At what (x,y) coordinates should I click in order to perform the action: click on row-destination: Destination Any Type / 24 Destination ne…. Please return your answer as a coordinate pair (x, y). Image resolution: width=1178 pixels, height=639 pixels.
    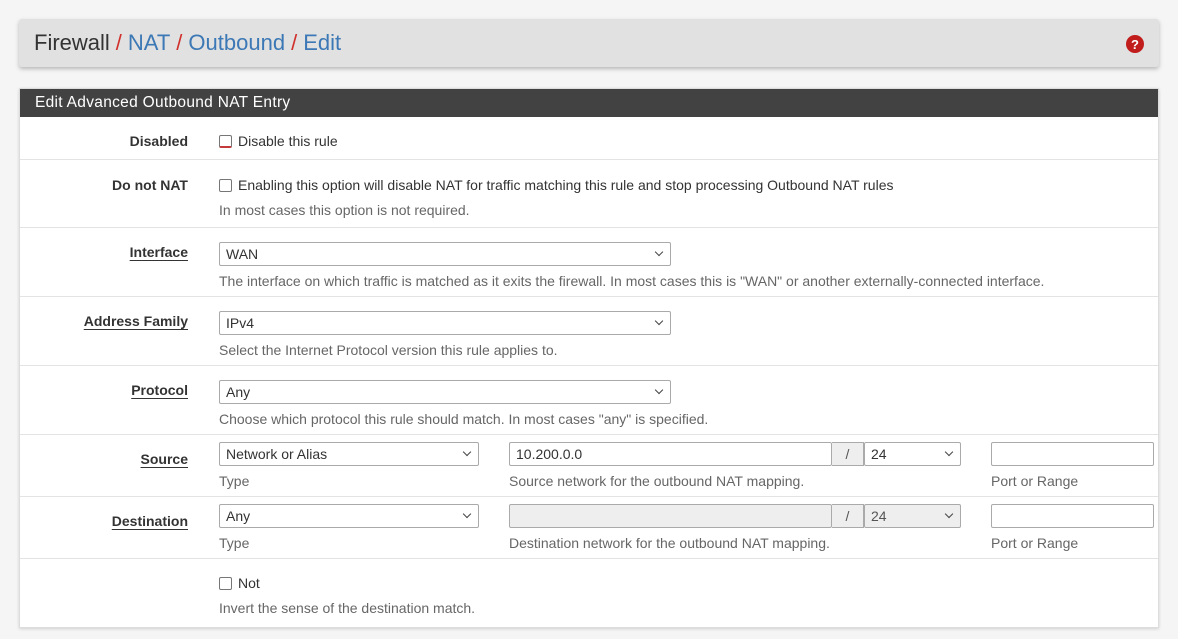
    Looking at the image, I should click on (589, 528).